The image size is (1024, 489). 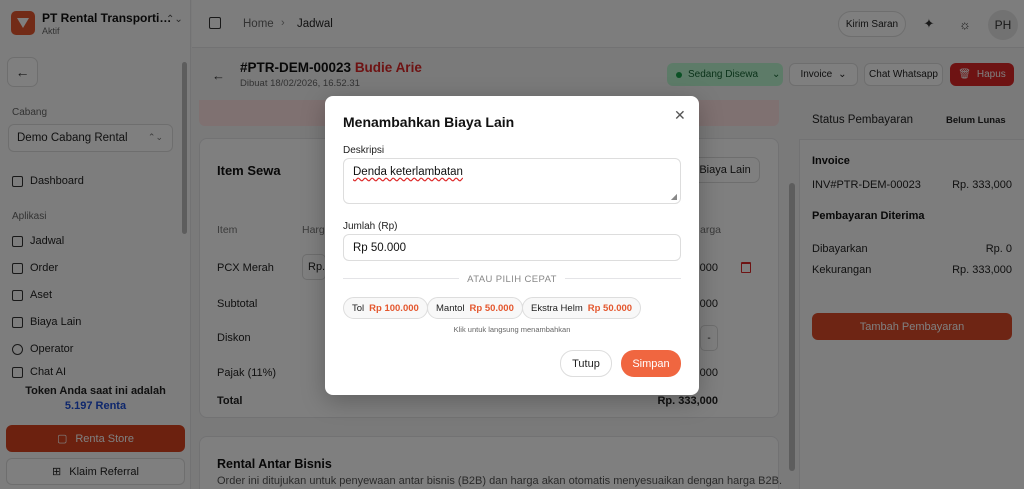 I want to click on chip-name: Tol, so click(x=358, y=308).